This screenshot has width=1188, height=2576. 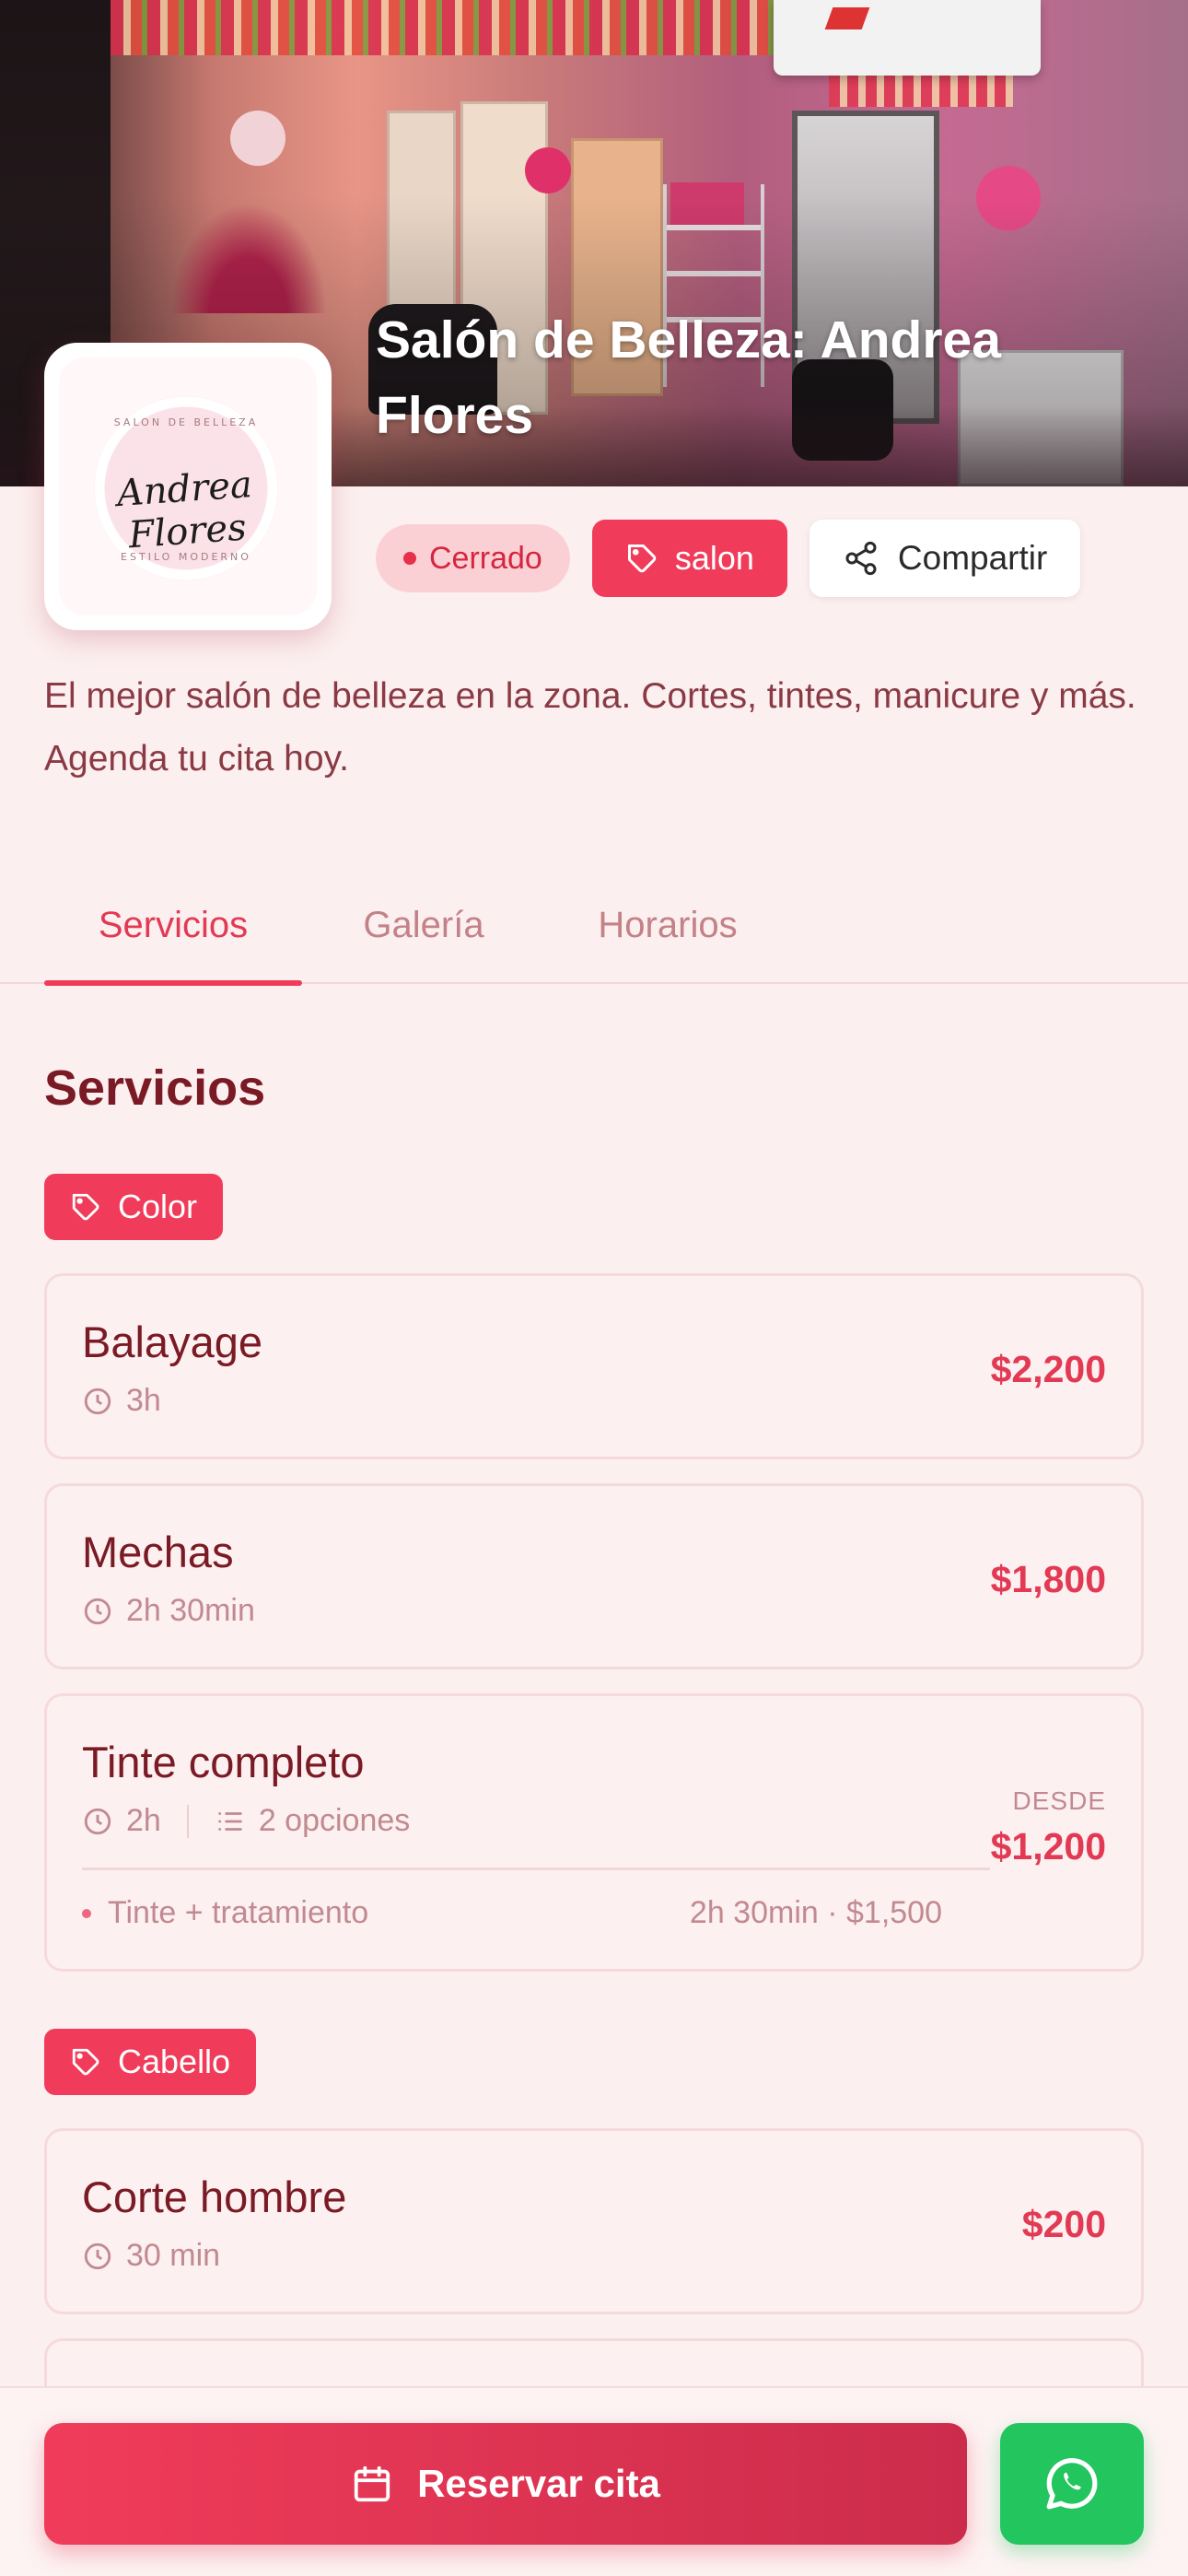 I want to click on service-name: Balayage, so click(x=172, y=1341).